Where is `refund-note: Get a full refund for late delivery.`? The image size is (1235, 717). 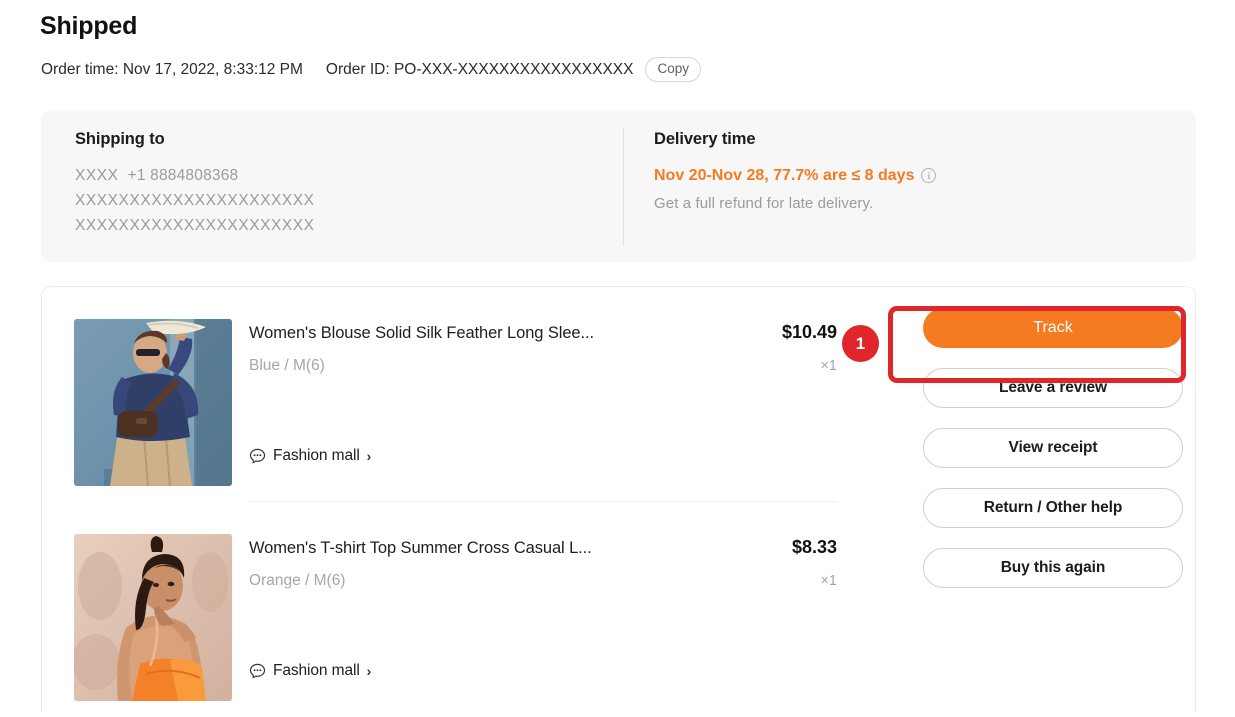
refund-note: Get a full refund for late delivery. is located at coordinates (764, 203).